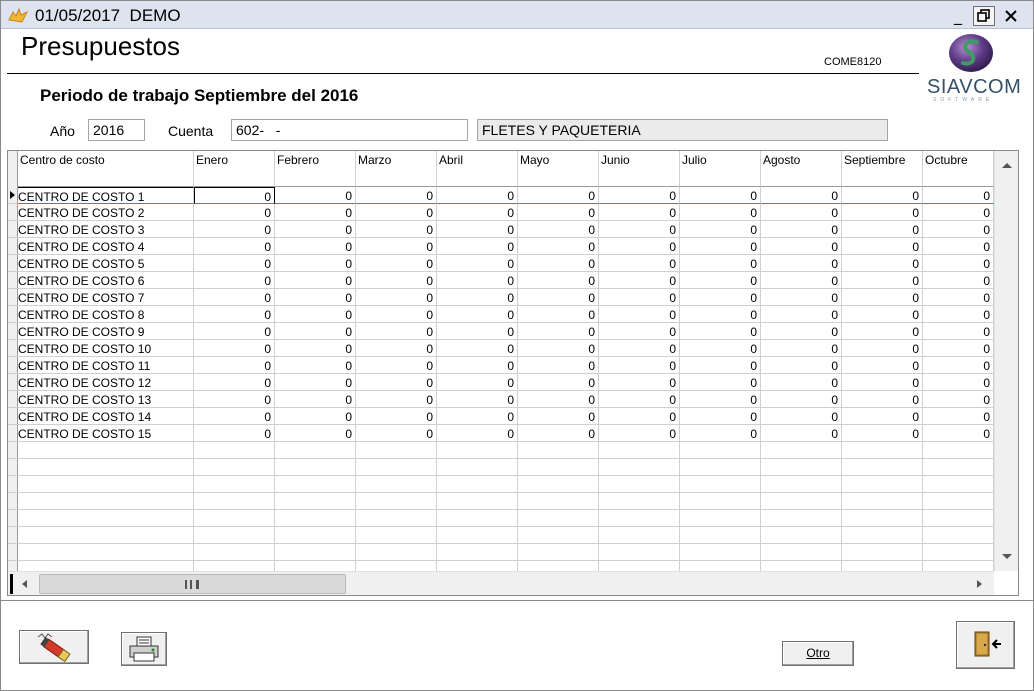 The image size is (1034, 691). Describe the element at coordinates (396, 169) in the screenshot. I see `column-header: Marzo` at that location.